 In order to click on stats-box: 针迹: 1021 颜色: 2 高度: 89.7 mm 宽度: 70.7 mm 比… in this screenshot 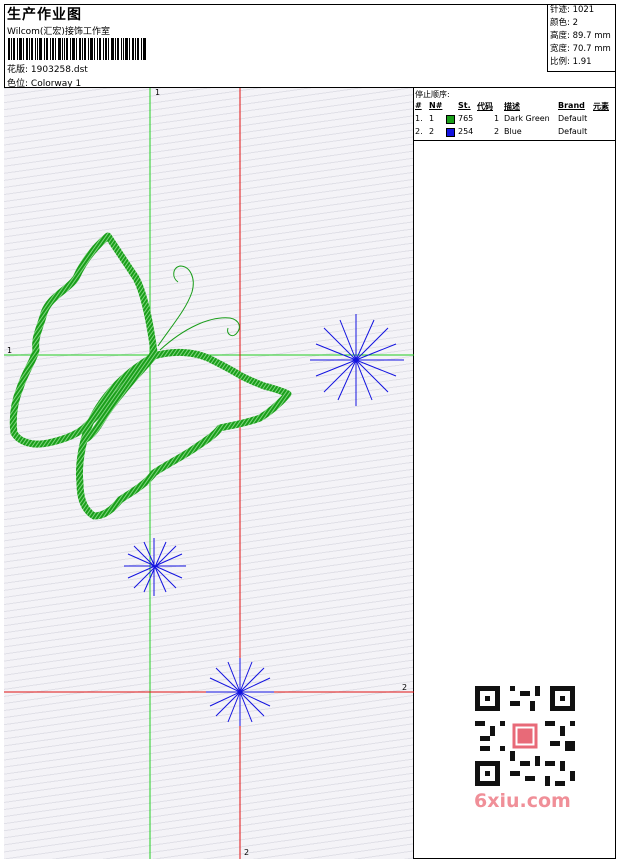, I will do `click(581, 38)`.